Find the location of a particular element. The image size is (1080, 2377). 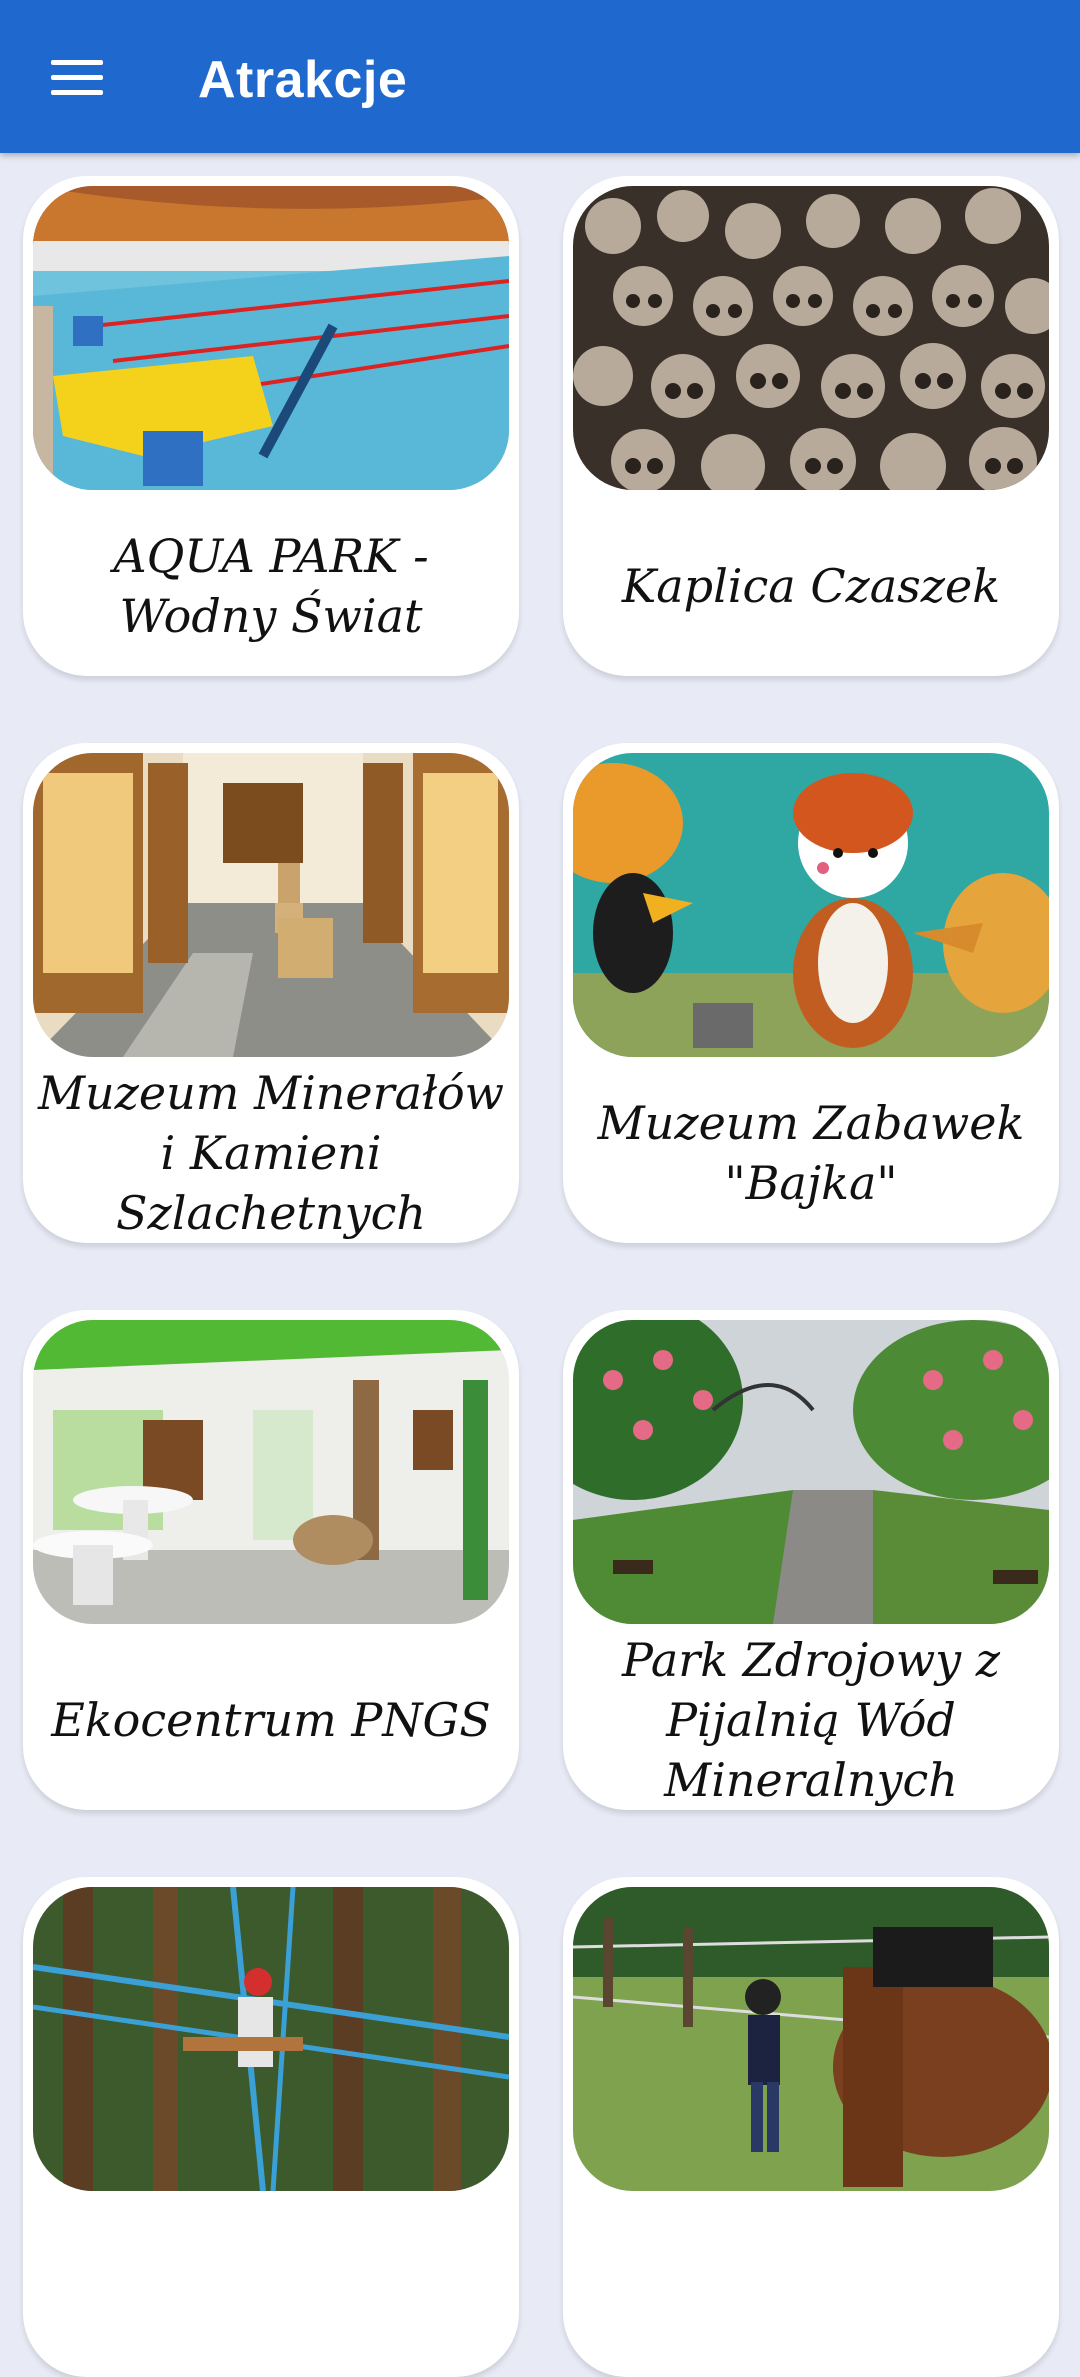

attraction-card: Muzeum Zabawek "Bajka" is located at coordinates (811, 993).